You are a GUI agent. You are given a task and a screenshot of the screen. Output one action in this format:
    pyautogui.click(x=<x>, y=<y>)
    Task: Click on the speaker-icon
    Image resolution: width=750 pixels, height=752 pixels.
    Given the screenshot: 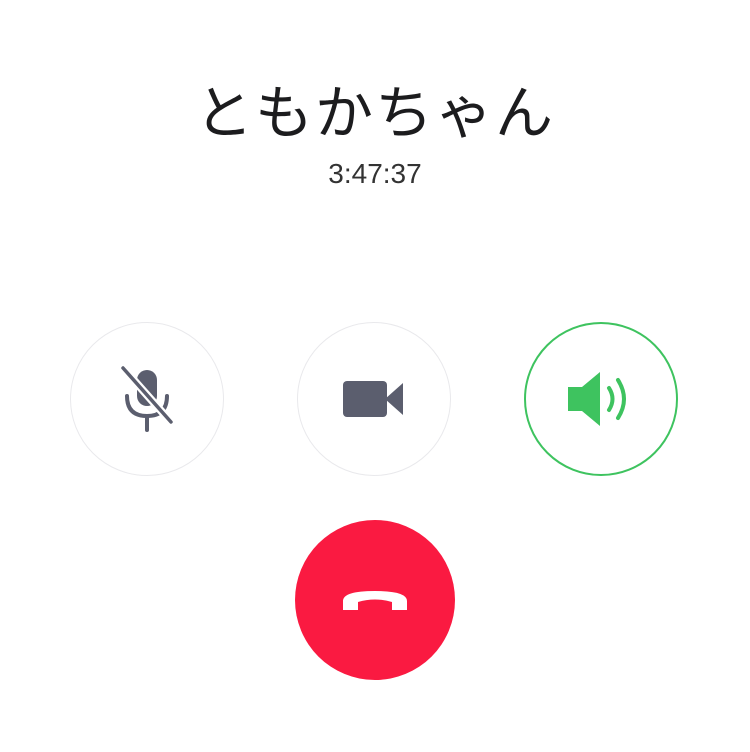 What is the action you would take?
    pyautogui.click(x=597, y=399)
    